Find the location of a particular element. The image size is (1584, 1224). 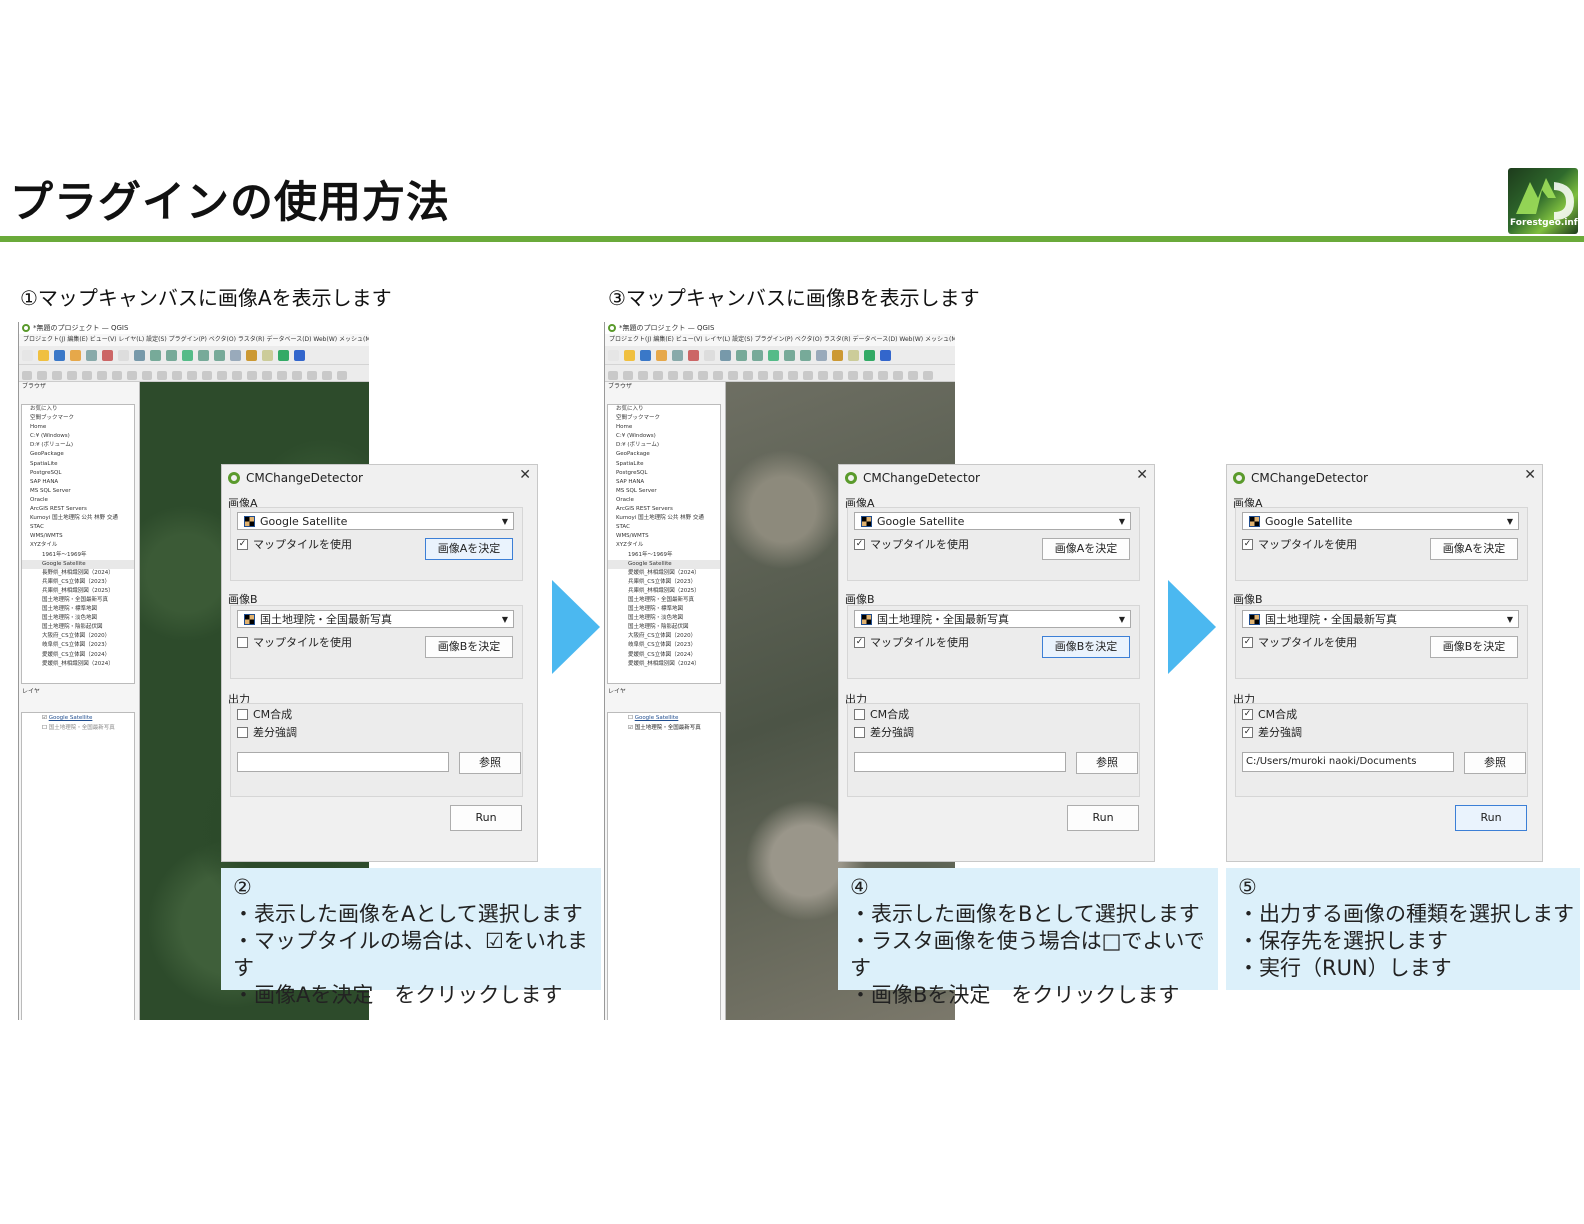

diff-enhance-checkbox: ✓ 差分強調 is located at coordinates (1272, 733).